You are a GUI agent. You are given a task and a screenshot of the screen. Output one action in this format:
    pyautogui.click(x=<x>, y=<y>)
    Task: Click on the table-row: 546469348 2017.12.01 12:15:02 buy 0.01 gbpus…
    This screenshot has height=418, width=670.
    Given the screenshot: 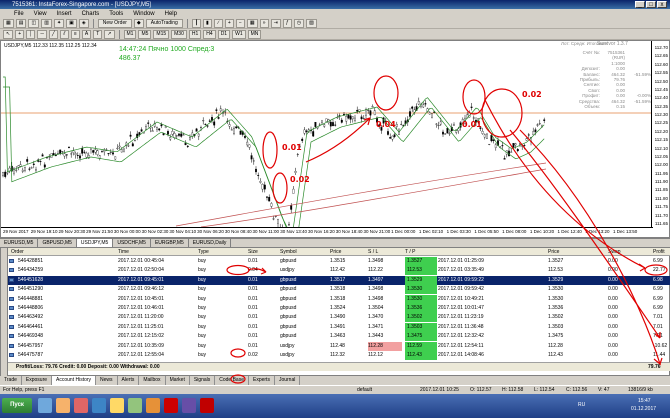 What is the action you would take?
    pyautogui.click(x=339, y=337)
    